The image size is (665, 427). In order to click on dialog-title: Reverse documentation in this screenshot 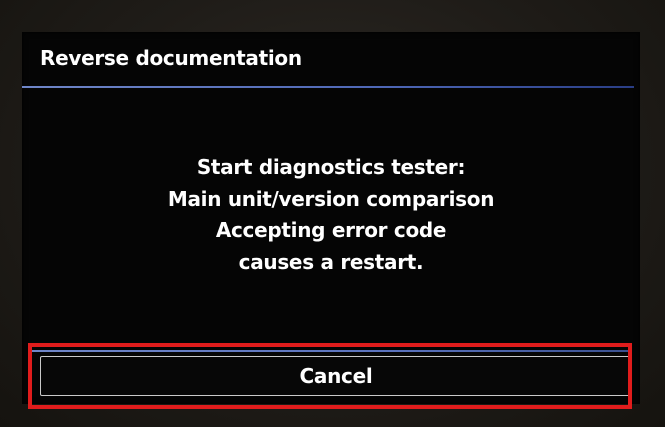, I will do `click(171, 58)`.